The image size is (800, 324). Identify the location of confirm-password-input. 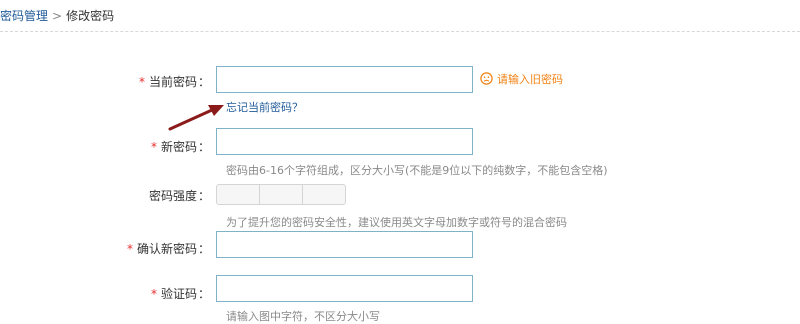
(344, 244).